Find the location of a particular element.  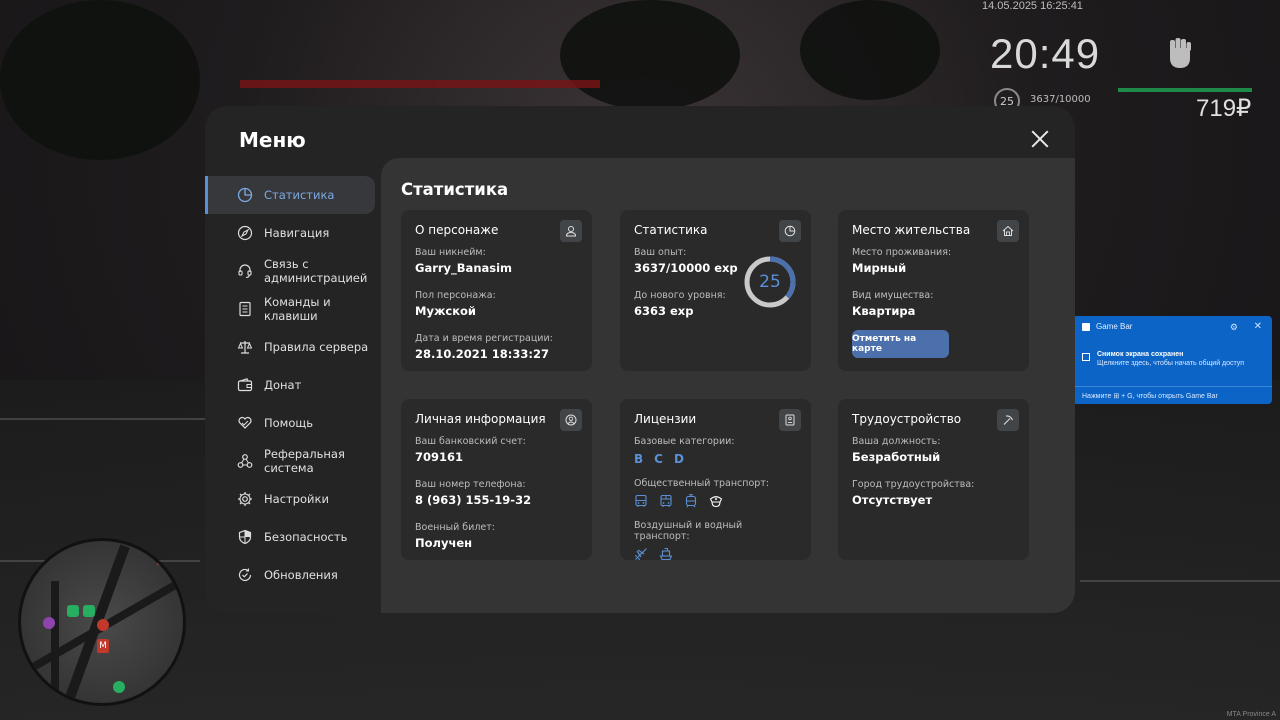

plane-icon is located at coordinates (640, 554).